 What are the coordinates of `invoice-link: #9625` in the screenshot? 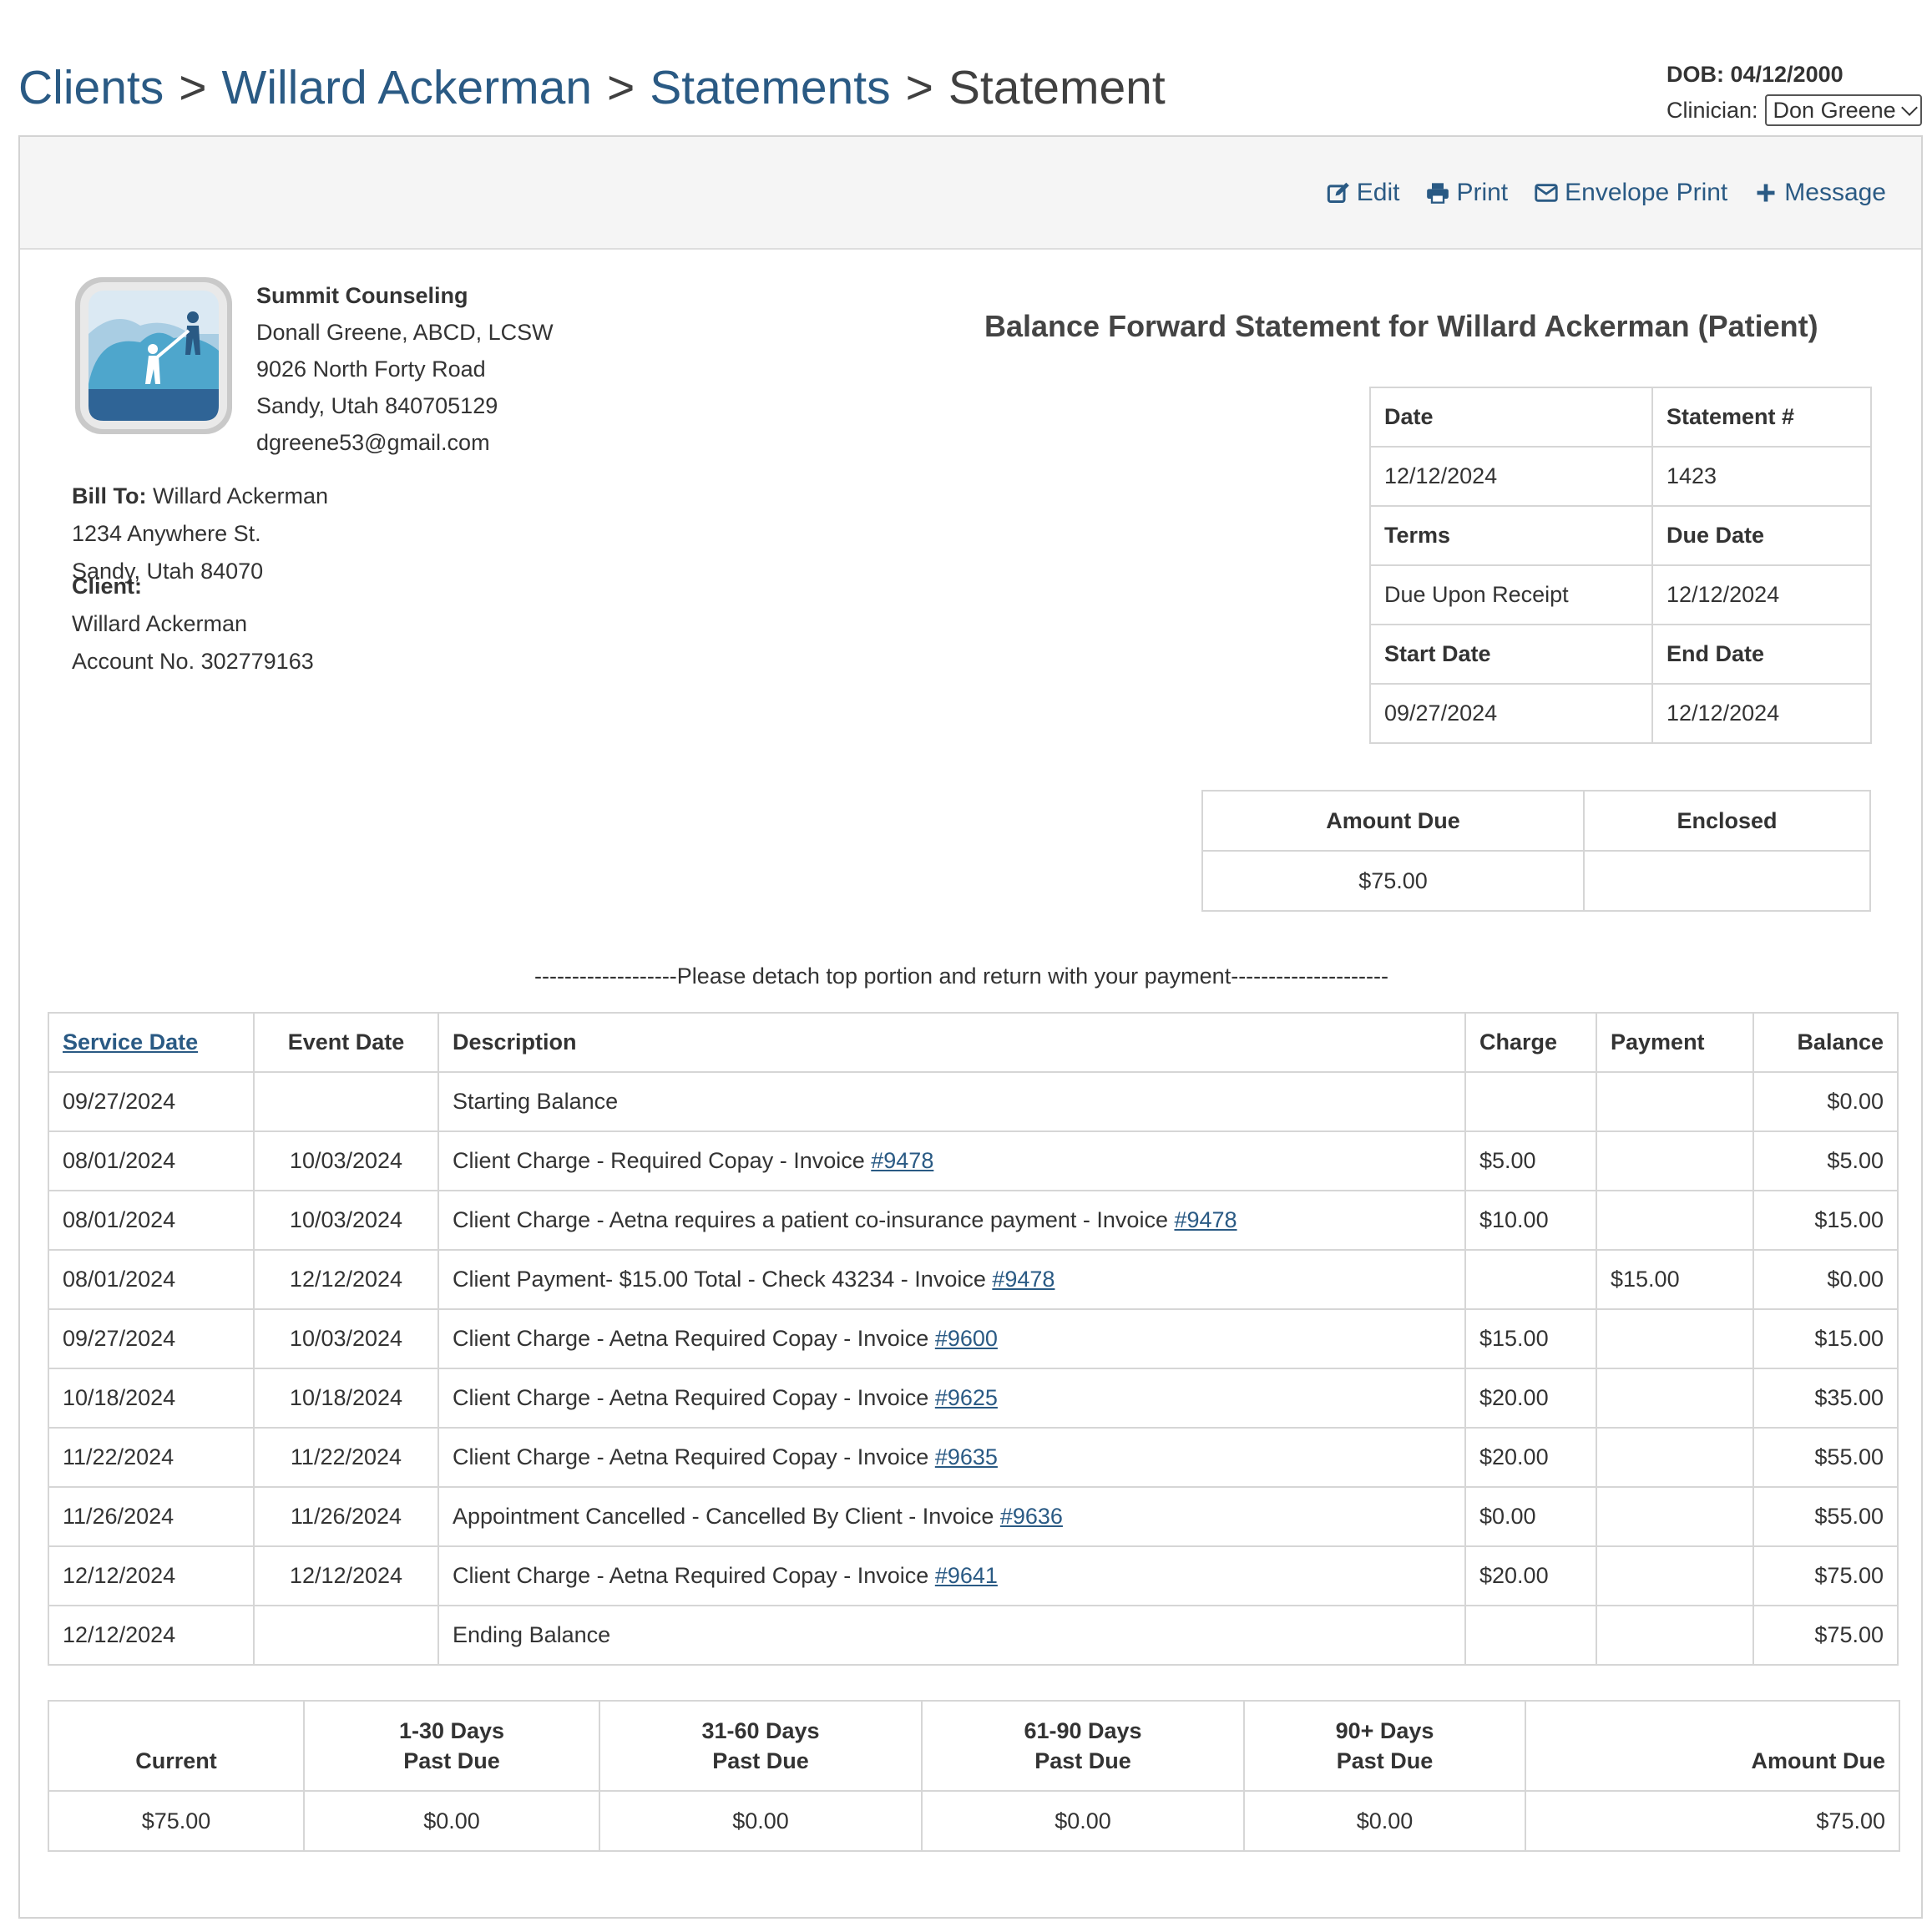 It's located at (966, 1397).